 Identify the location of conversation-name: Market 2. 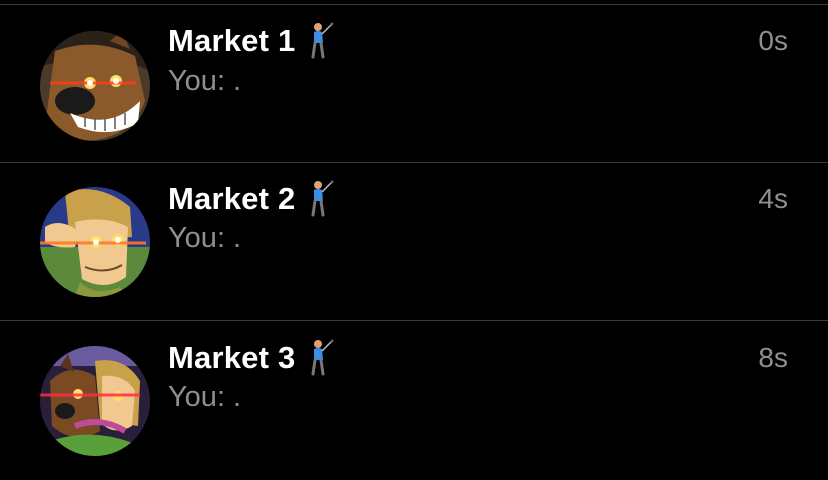
(232, 198).